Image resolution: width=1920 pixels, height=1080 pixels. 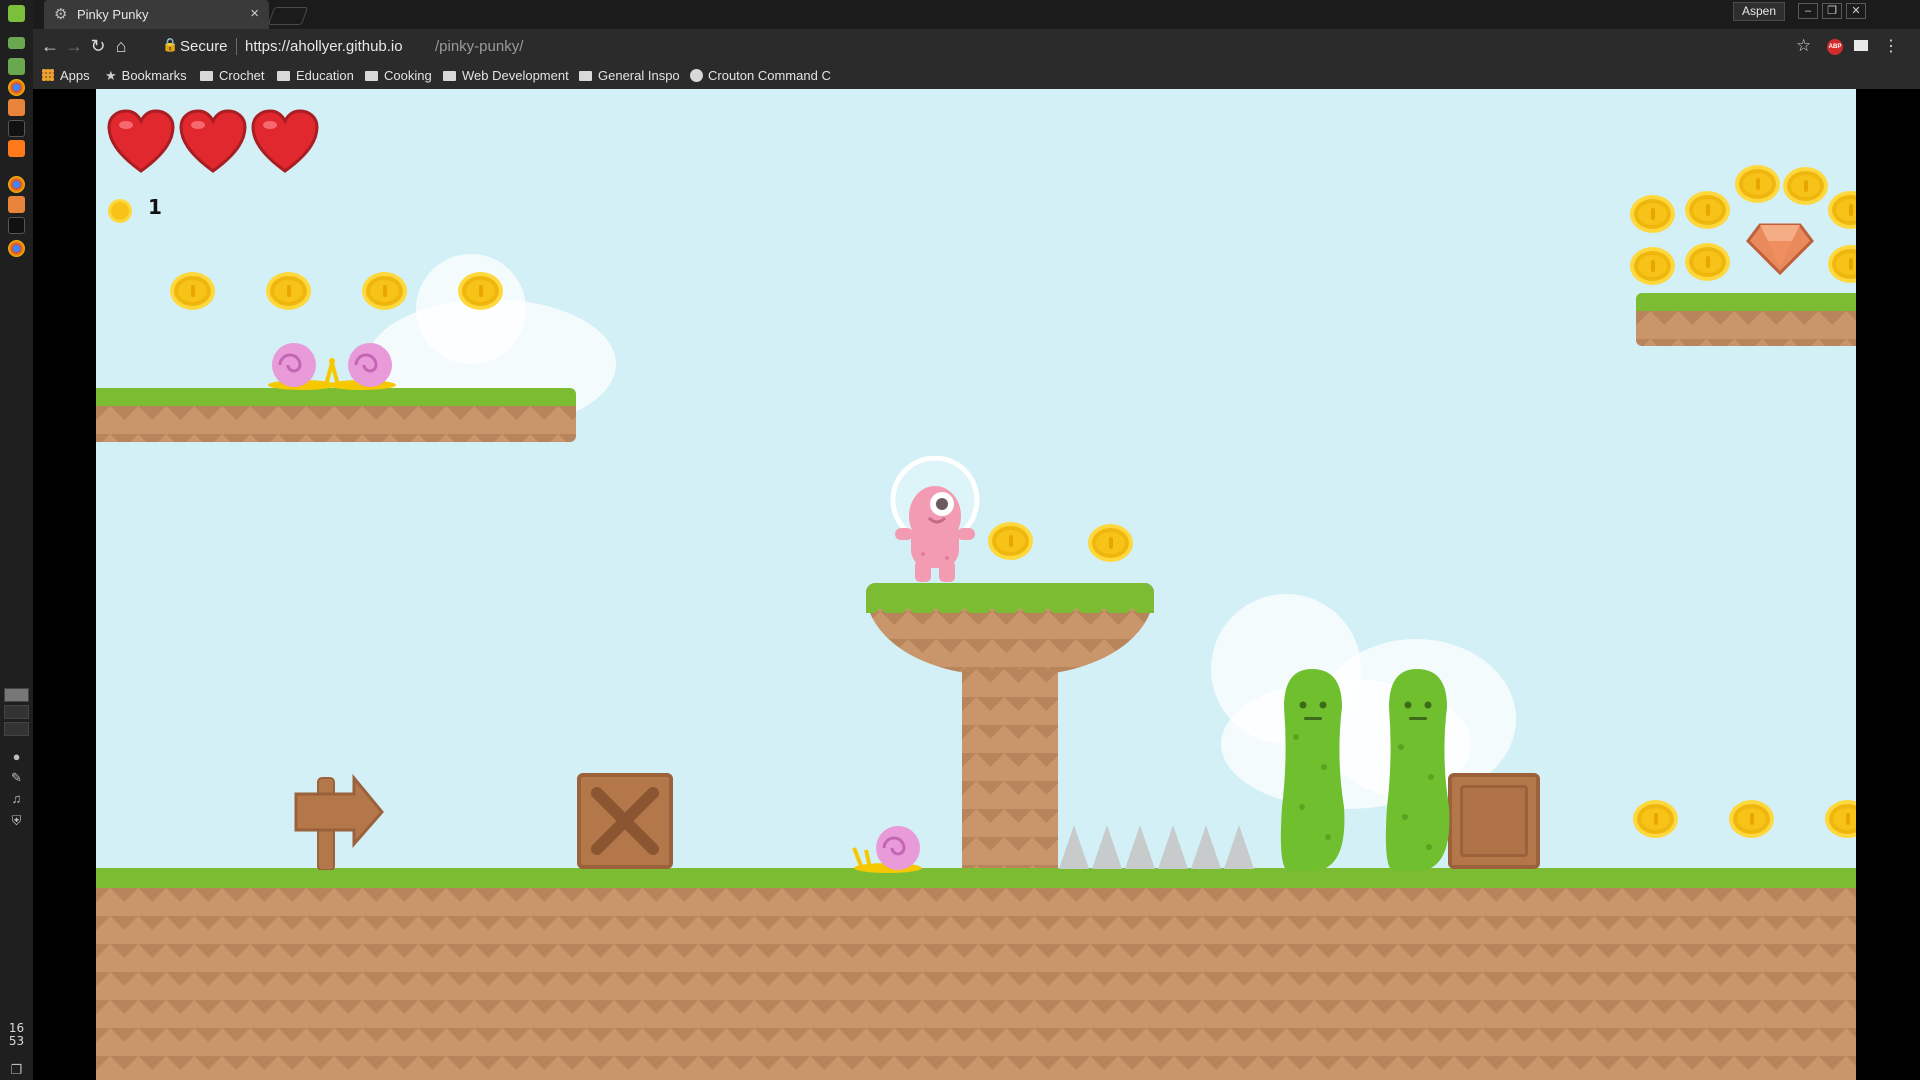 What do you see at coordinates (760, 76) in the screenshot?
I see `bookmark-crouton-command: Crouton Command C` at bounding box center [760, 76].